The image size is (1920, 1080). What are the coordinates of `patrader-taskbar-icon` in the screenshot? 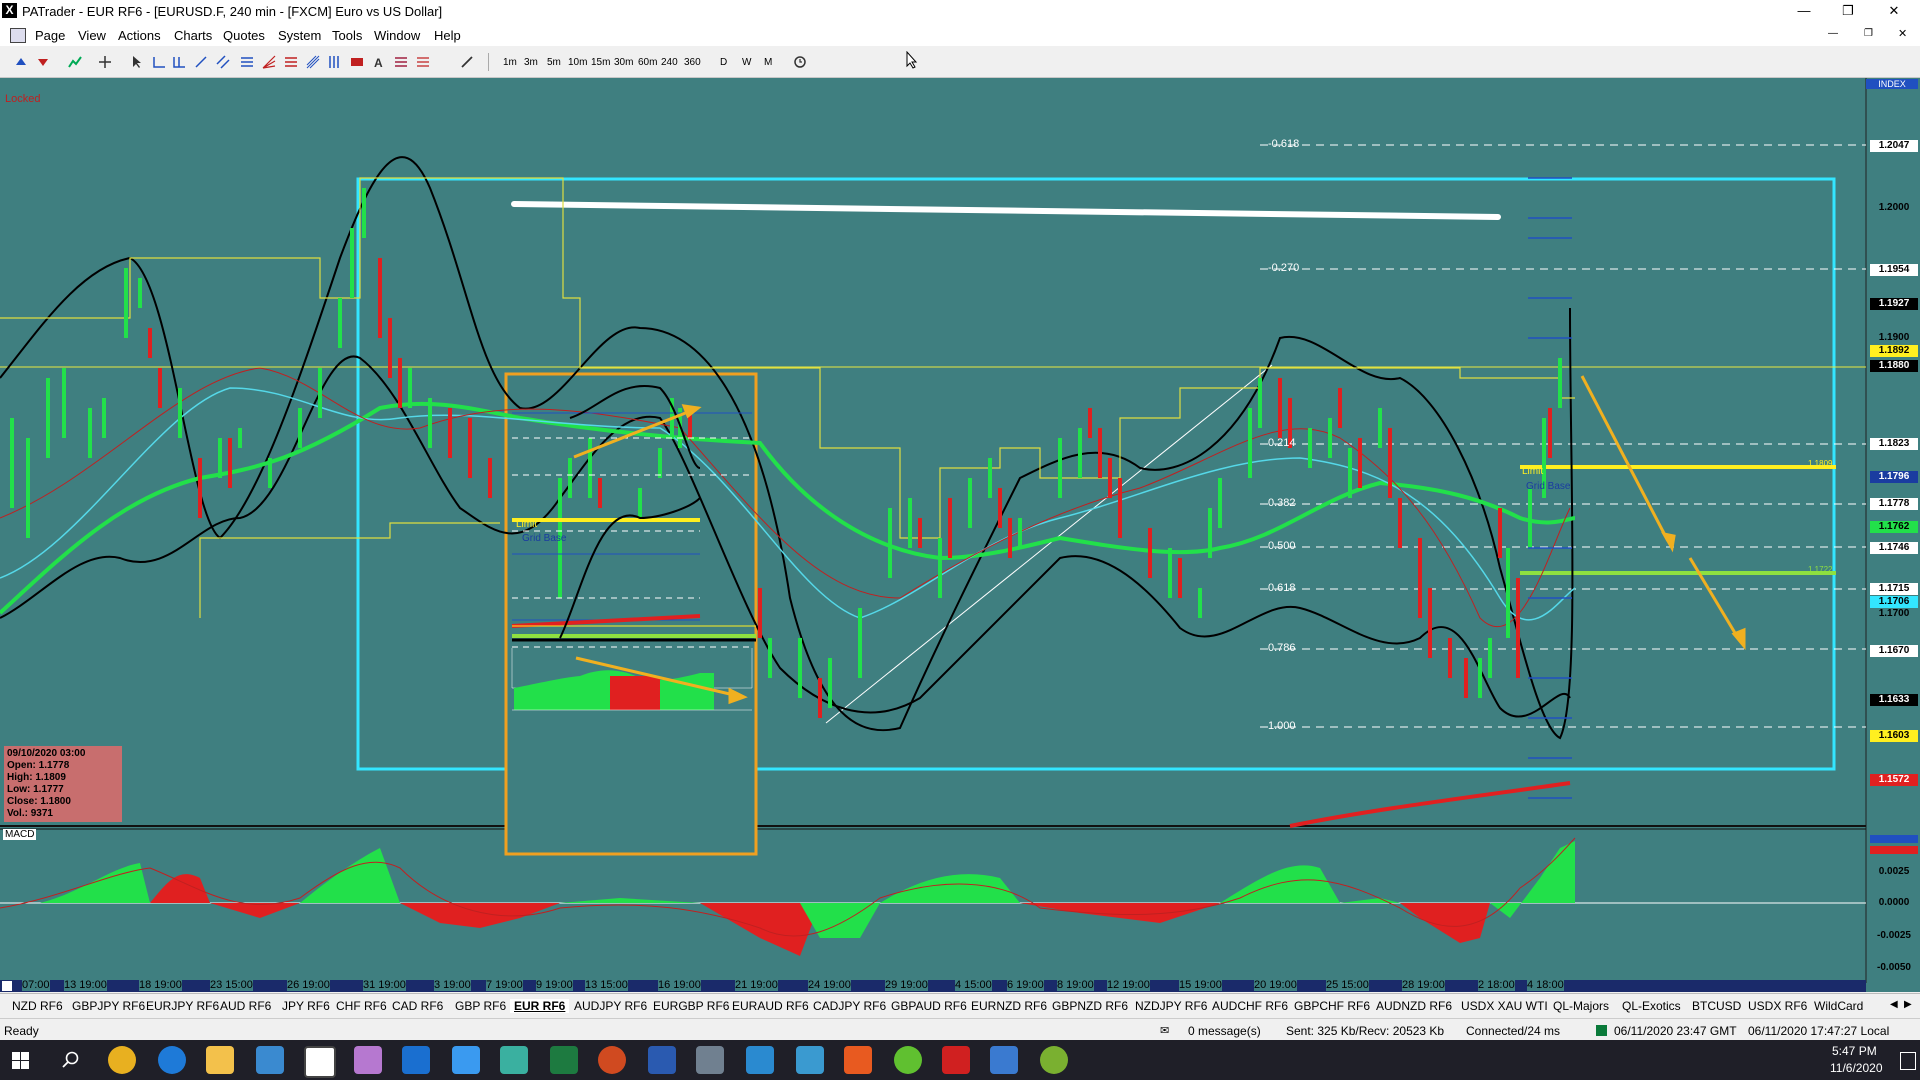 It's located at (320, 1062).